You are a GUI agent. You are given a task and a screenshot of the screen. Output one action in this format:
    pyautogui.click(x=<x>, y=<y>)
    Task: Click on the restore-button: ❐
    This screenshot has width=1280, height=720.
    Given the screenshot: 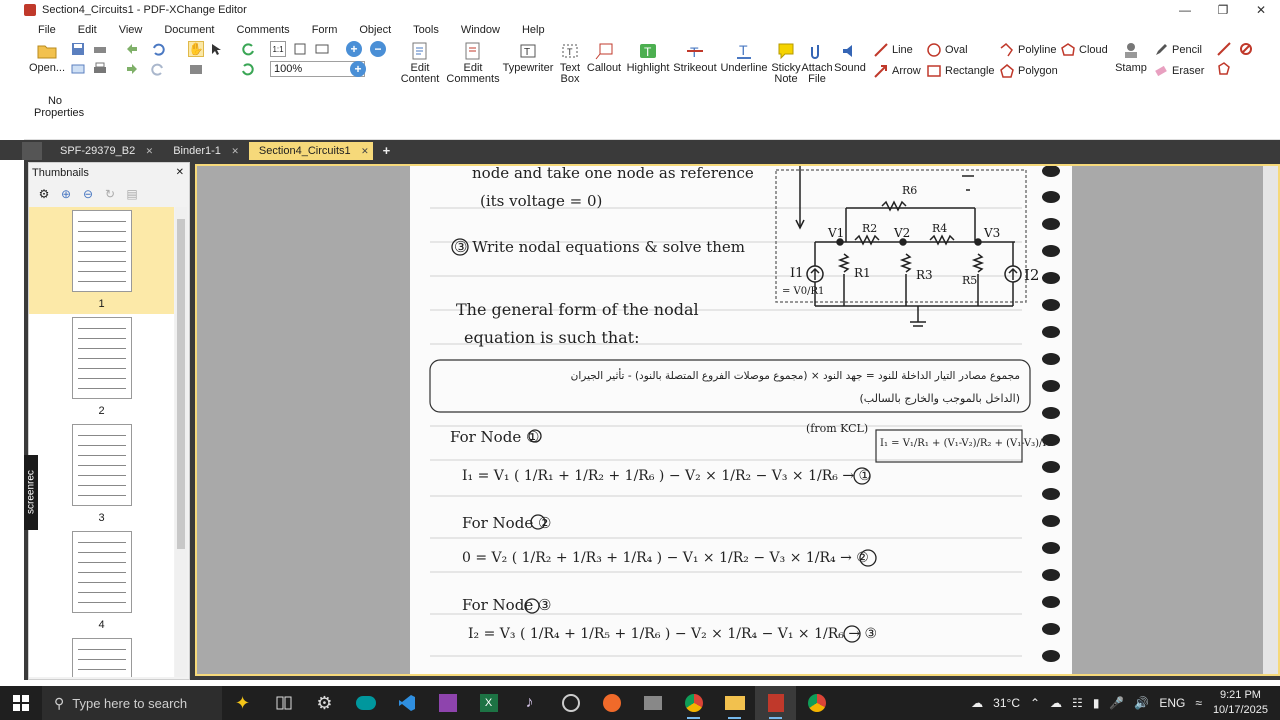 What is the action you would take?
    pyautogui.click(x=1223, y=10)
    